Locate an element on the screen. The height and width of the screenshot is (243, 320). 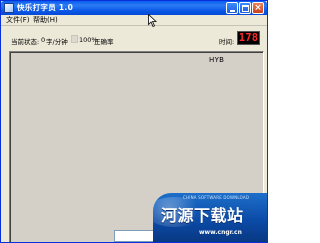
mouse-cursor-icon is located at coordinates (152, 20).